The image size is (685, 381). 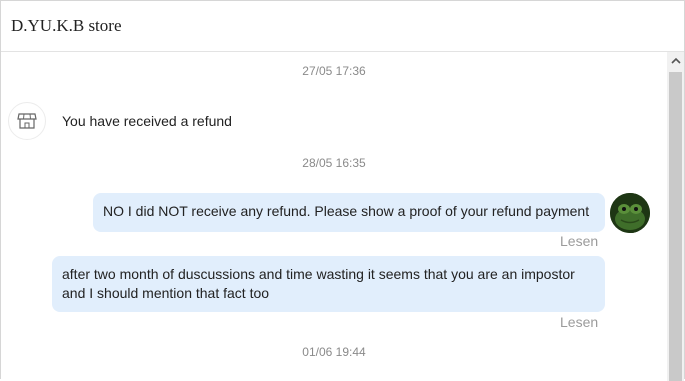 I want to click on chat-header: D.YU.K.B store, so click(x=342, y=26).